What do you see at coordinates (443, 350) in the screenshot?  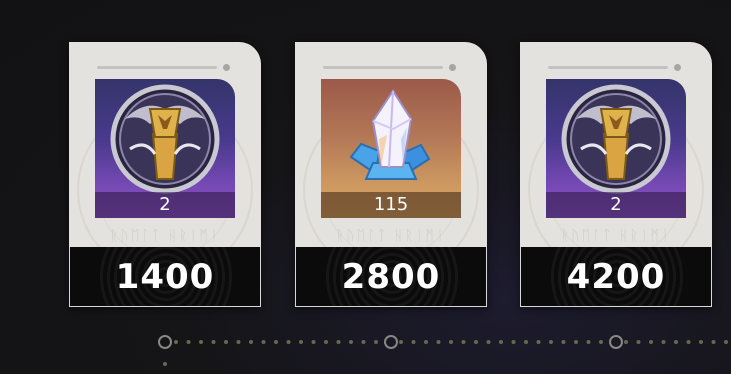 I see `progress-timeline` at bounding box center [443, 350].